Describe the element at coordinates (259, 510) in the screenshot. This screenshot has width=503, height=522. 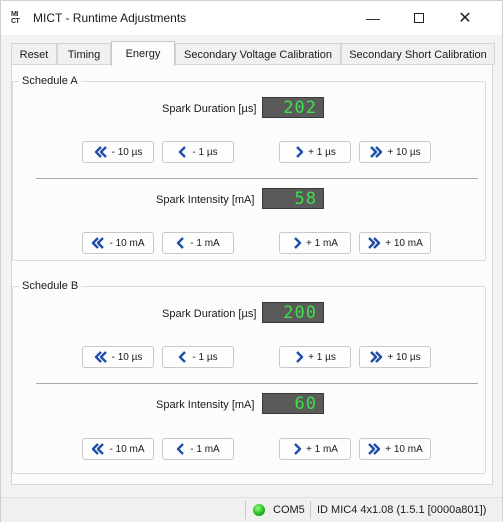
I see `connection-status-icon` at that location.